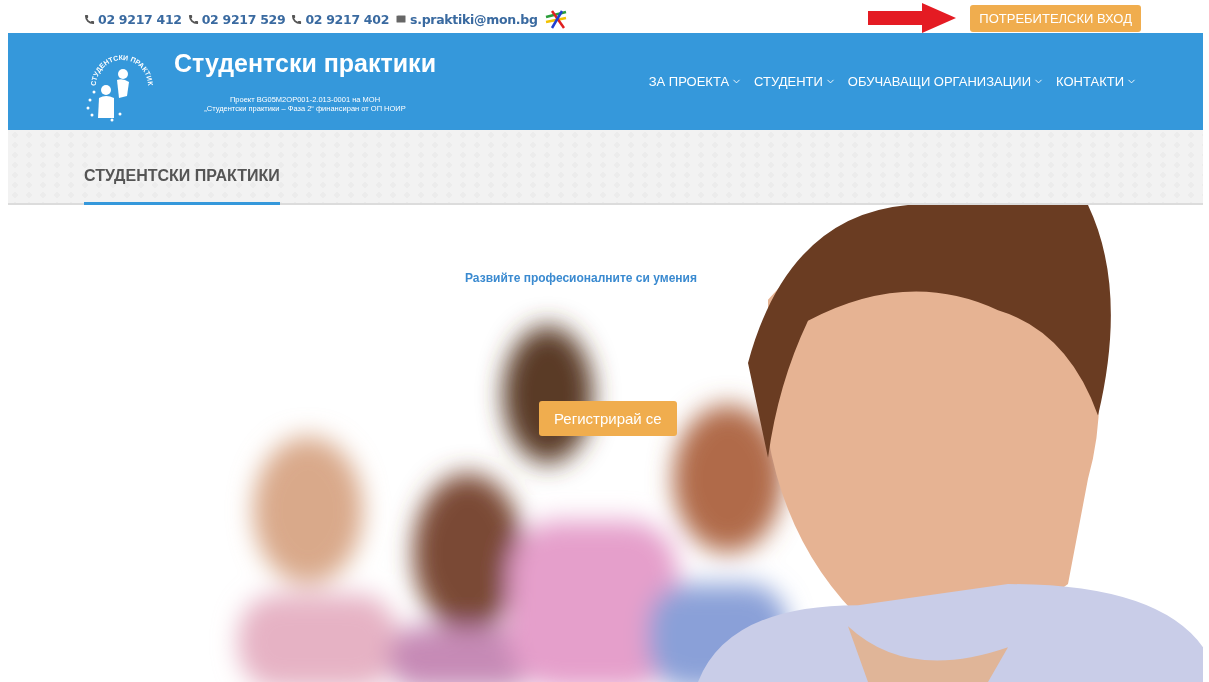  What do you see at coordinates (401, 19) in the screenshot?
I see `mail-icon` at bounding box center [401, 19].